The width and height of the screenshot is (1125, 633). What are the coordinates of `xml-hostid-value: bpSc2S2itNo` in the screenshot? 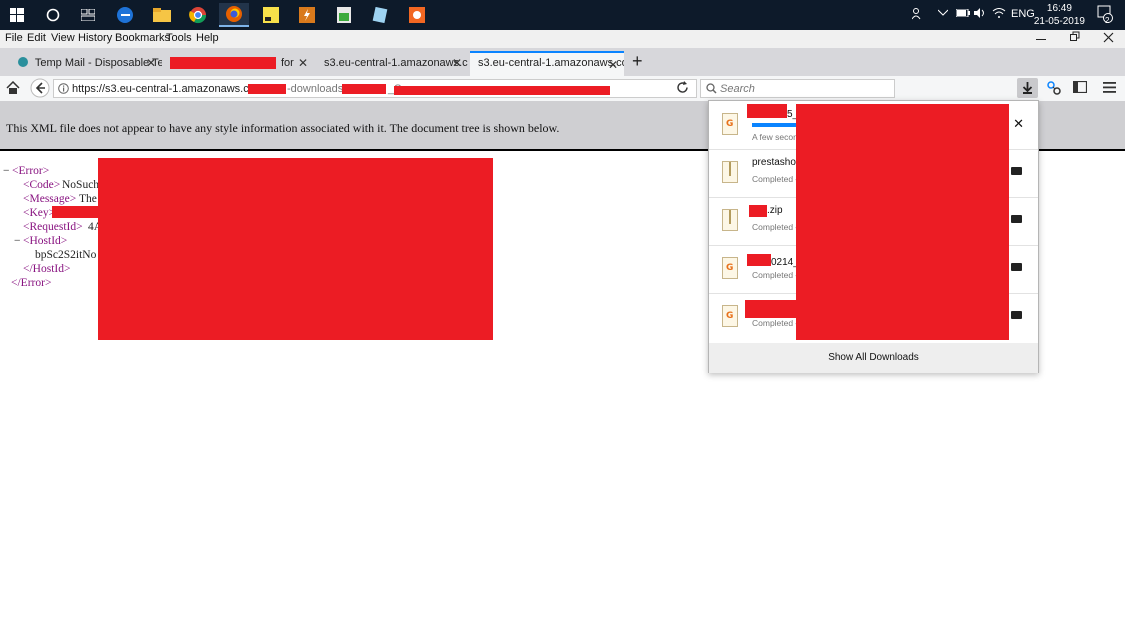 It's located at (66, 255).